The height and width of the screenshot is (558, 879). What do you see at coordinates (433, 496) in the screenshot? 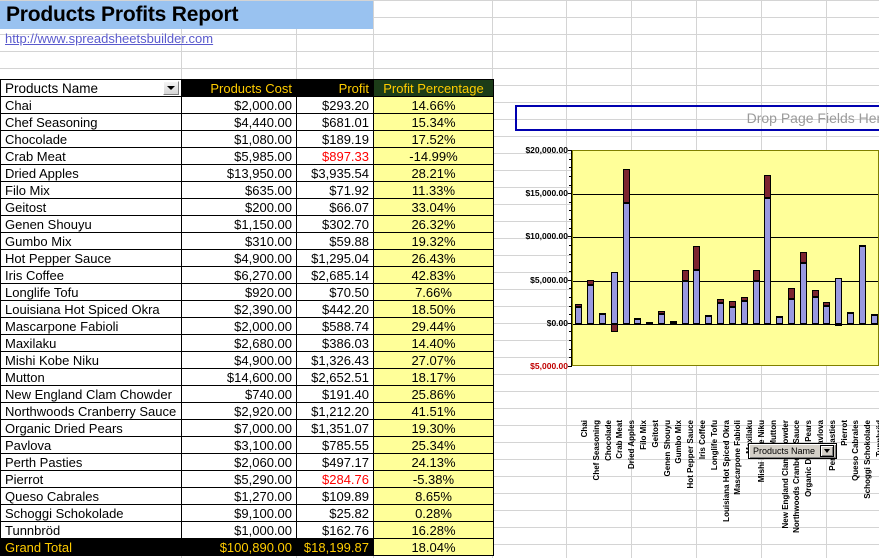
I see `cell-profit-percentage: 8.65%` at bounding box center [433, 496].